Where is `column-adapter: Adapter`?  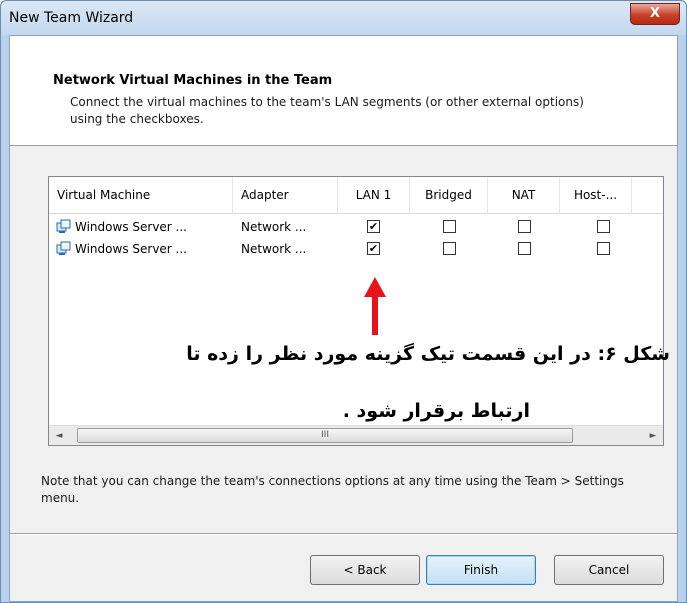
column-adapter: Adapter is located at coordinates (285, 195).